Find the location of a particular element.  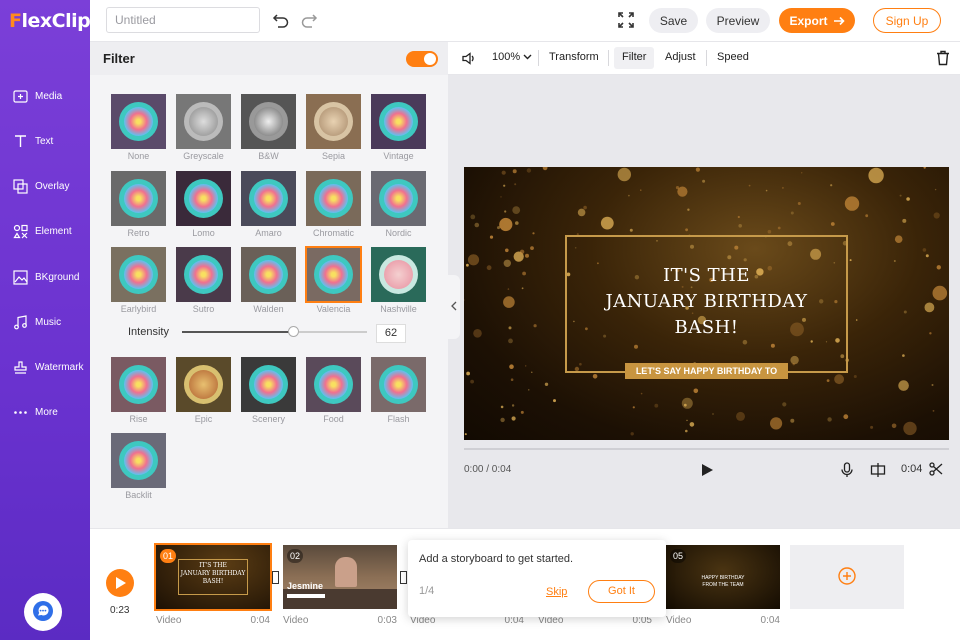

filter-thumb: Lomo is located at coordinates (203, 204).